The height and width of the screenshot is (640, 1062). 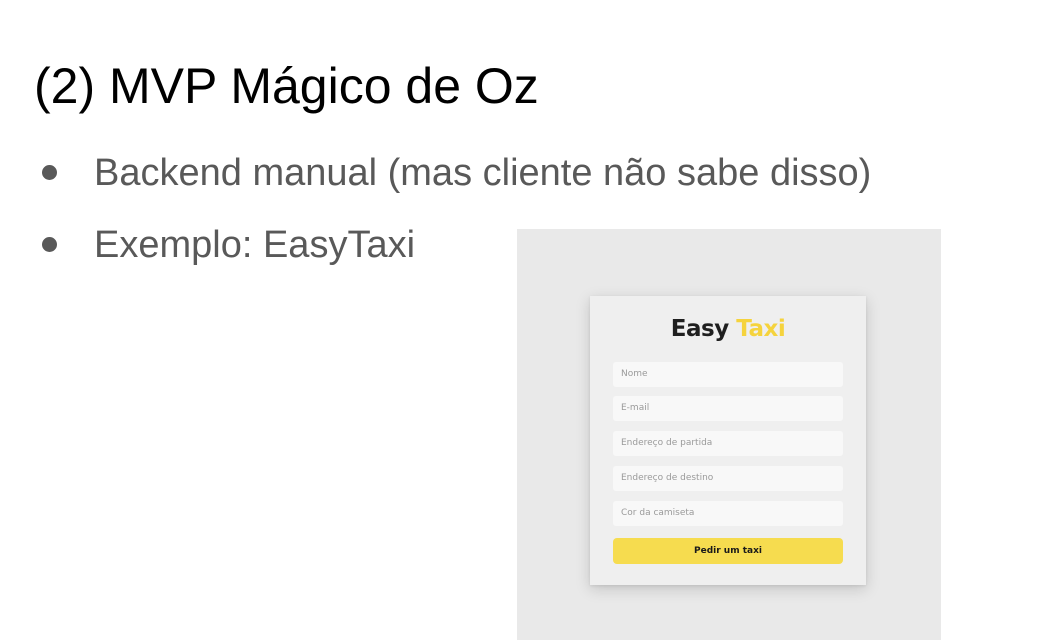 What do you see at coordinates (728, 374) in the screenshot?
I see `name-field: Nome` at bounding box center [728, 374].